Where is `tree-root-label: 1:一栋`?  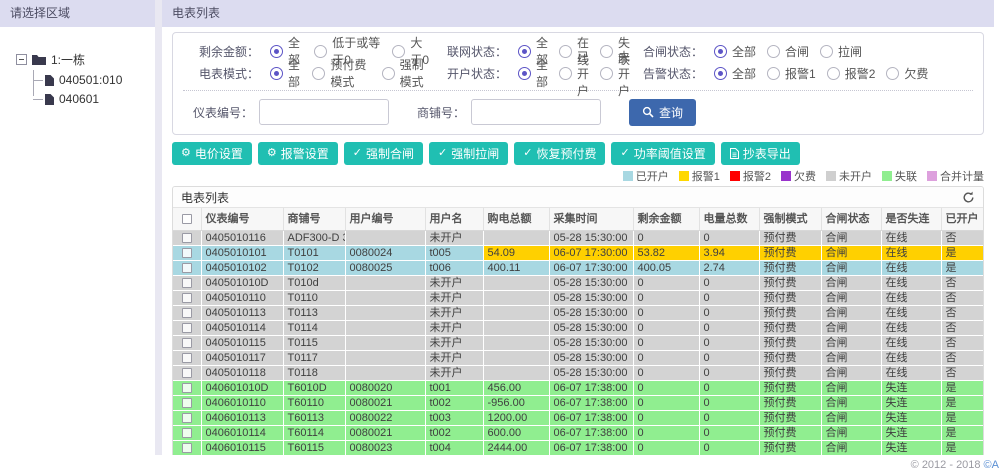
tree-root-label: 1:一栋 is located at coordinates (68, 60).